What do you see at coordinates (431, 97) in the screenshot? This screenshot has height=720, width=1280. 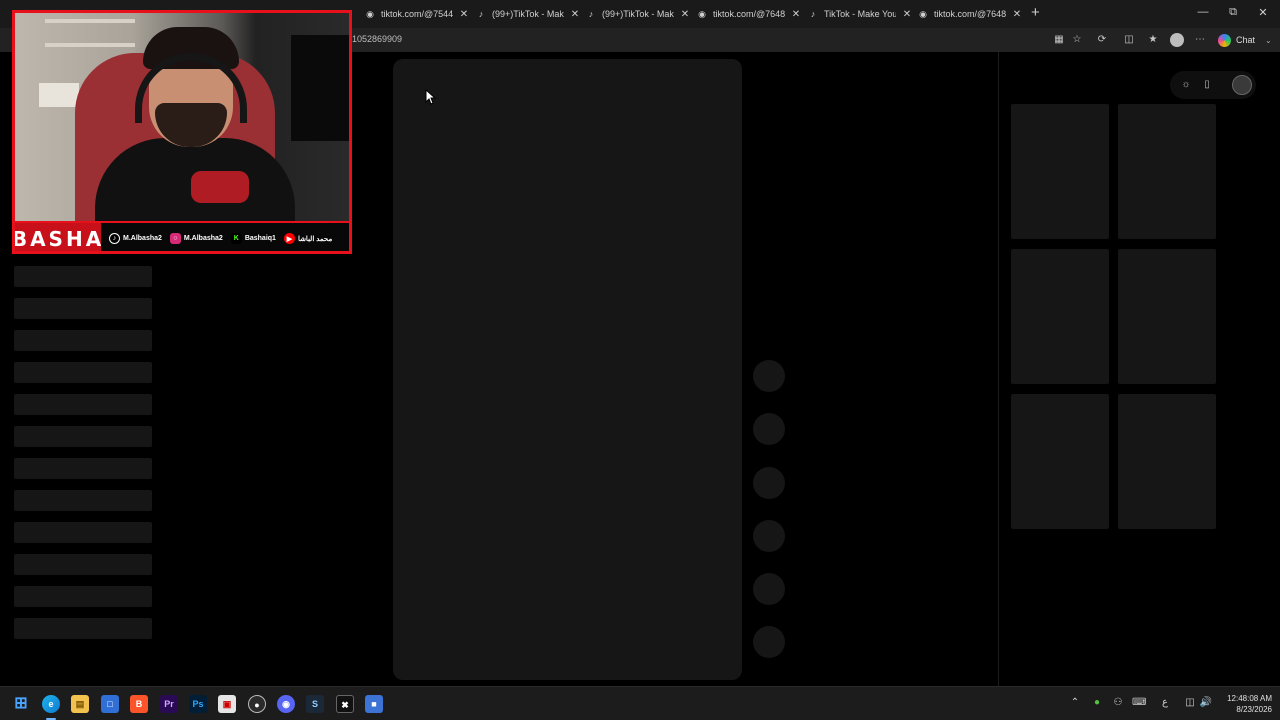 I see `mouse-cursor` at bounding box center [431, 97].